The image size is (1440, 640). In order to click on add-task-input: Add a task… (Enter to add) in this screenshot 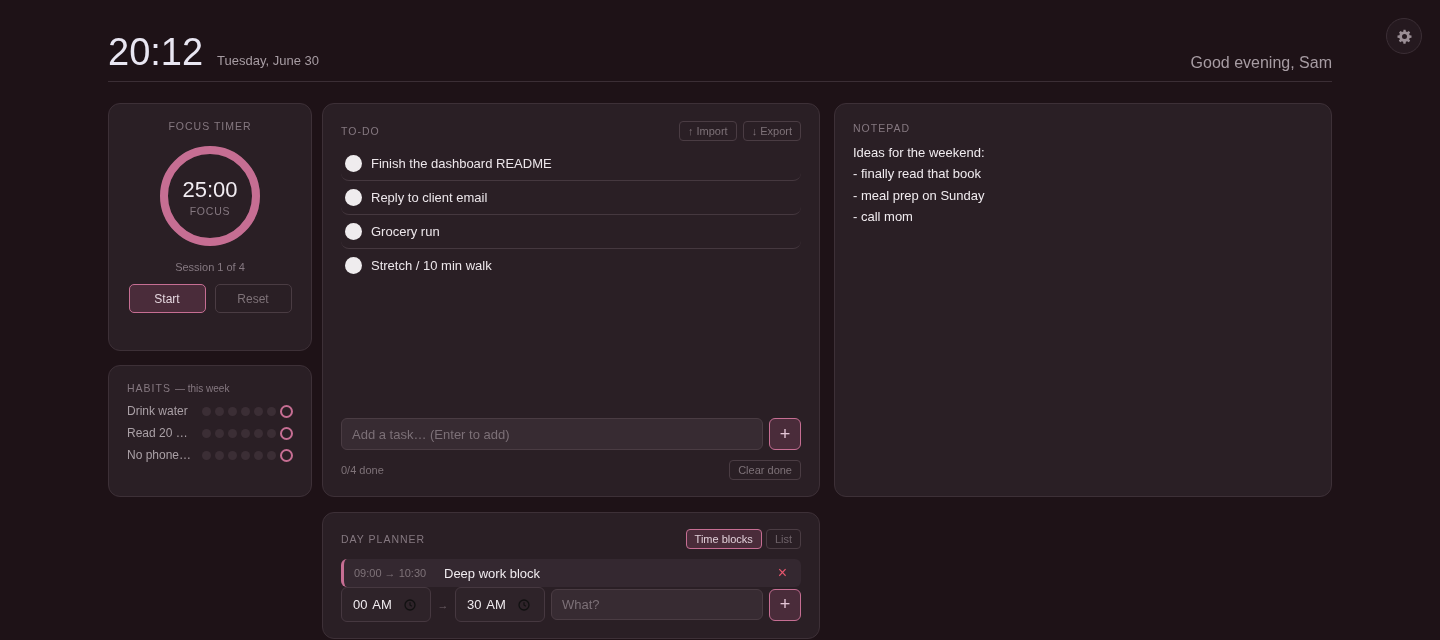, I will do `click(552, 434)`.